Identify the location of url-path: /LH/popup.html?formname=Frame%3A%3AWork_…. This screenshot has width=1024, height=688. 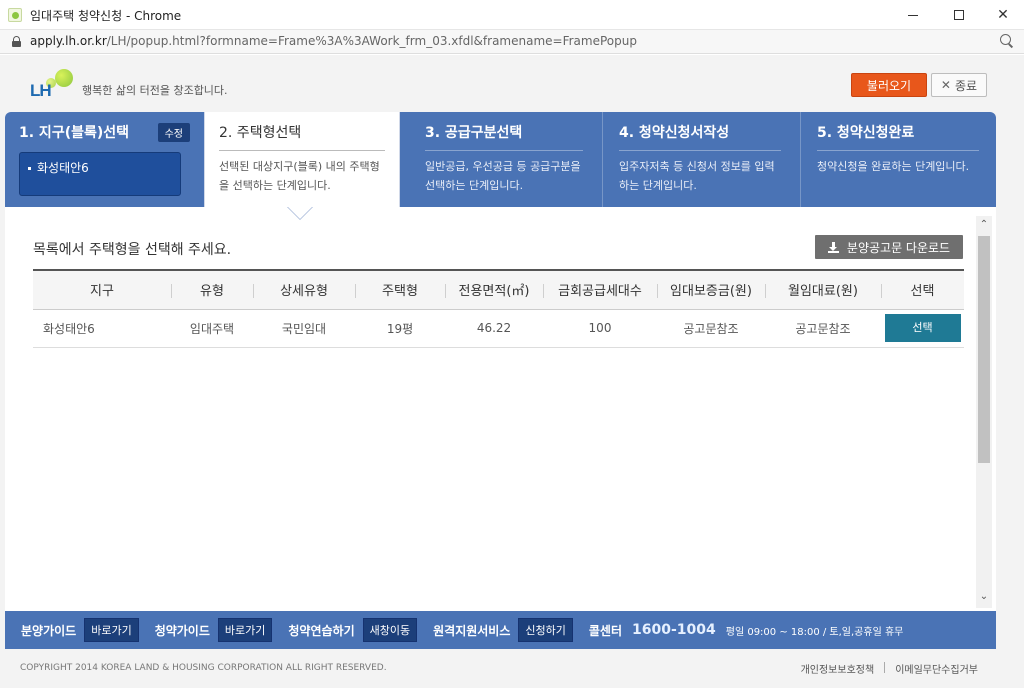
(371, 41).